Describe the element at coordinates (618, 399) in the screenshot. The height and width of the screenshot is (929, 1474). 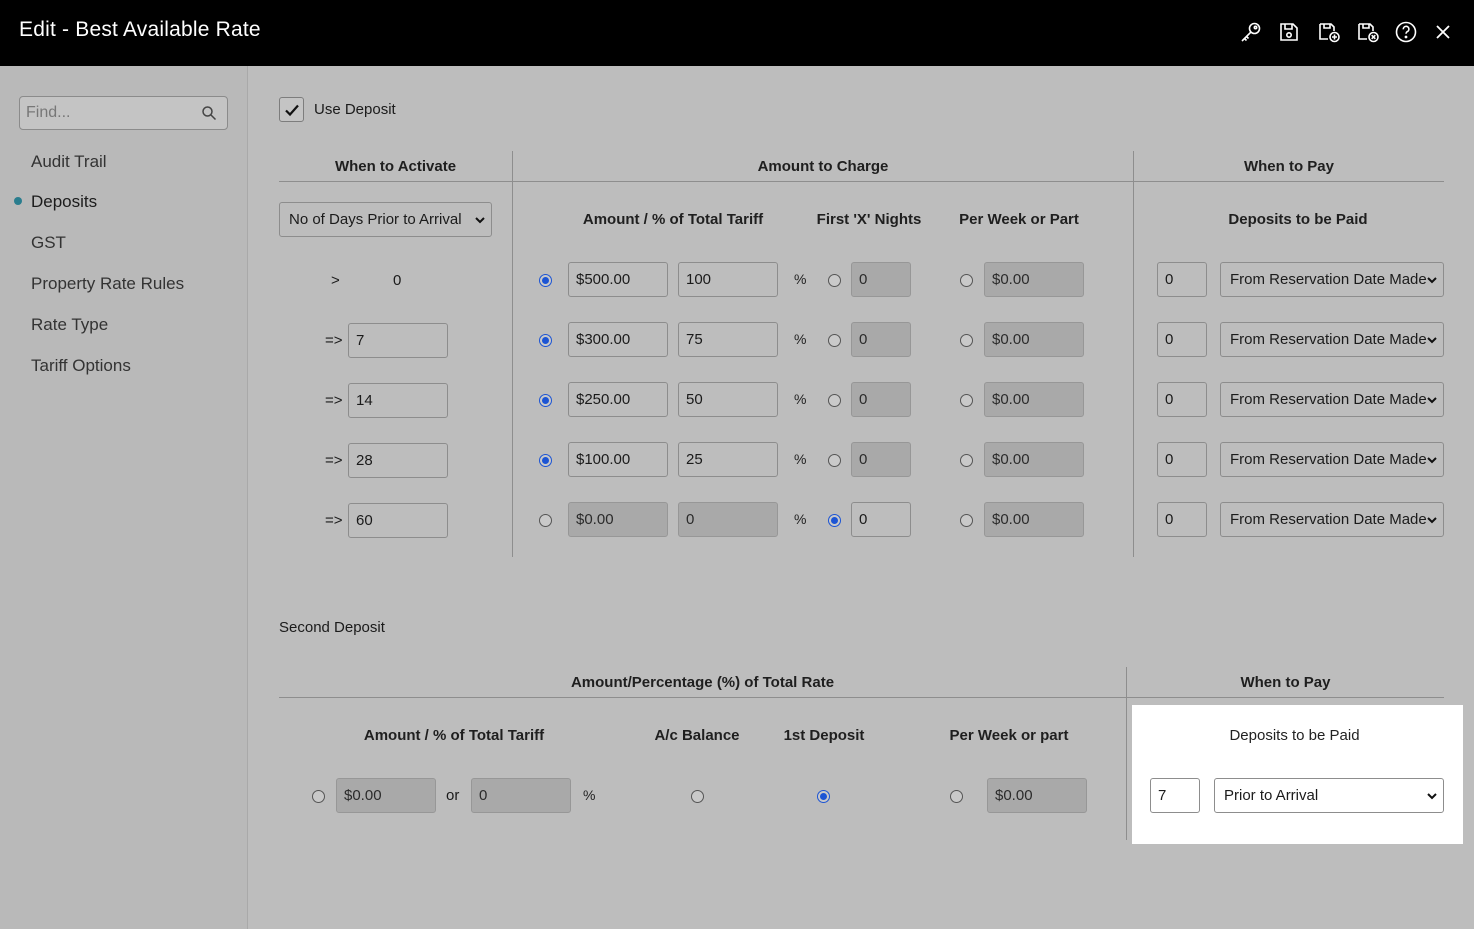
I see `amount-field: $250.00` at that location.